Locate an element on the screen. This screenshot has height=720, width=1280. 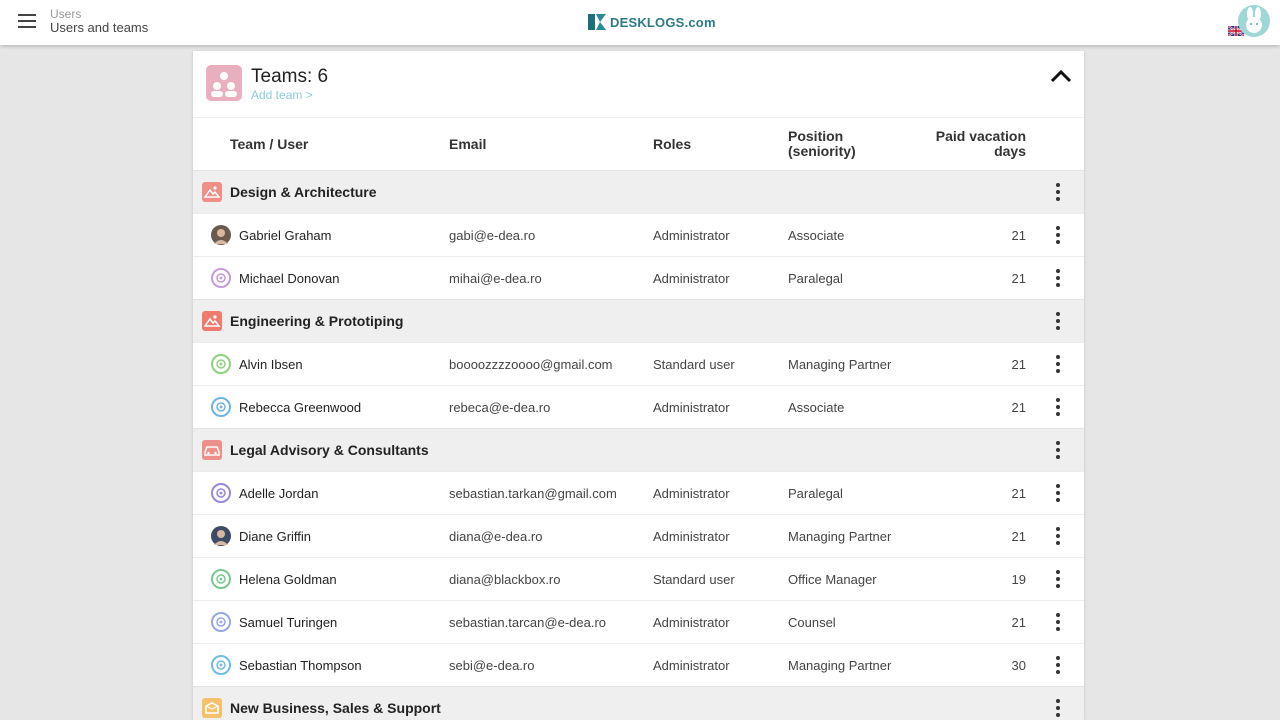
user-role: Standard user is located at coordinates (694, 364).